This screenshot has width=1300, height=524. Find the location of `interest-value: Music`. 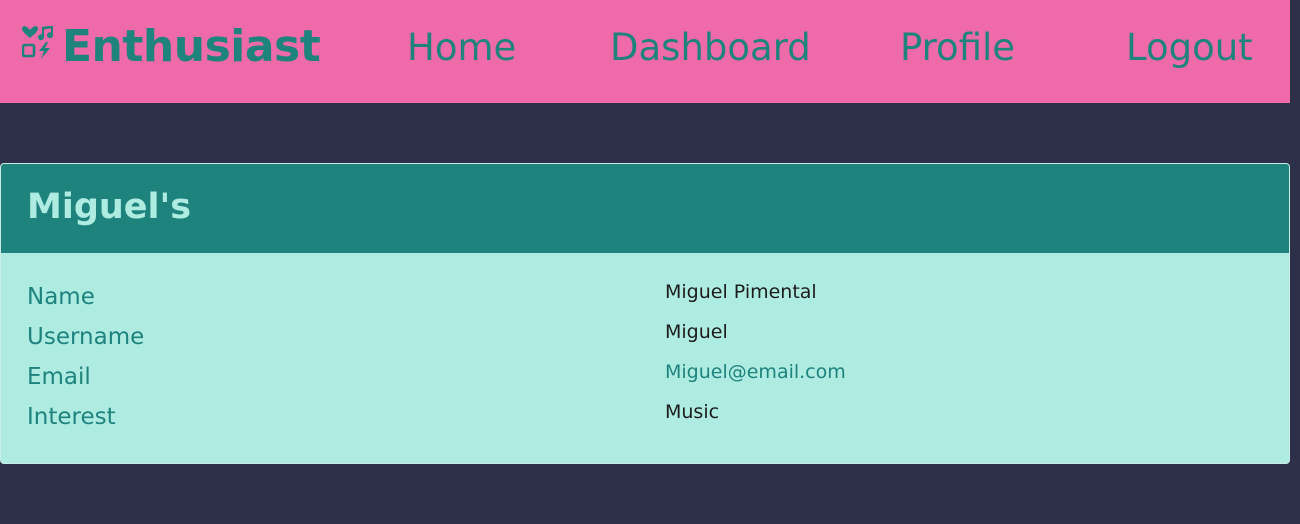

interest-value: Music is located at coordinates (692, 412).